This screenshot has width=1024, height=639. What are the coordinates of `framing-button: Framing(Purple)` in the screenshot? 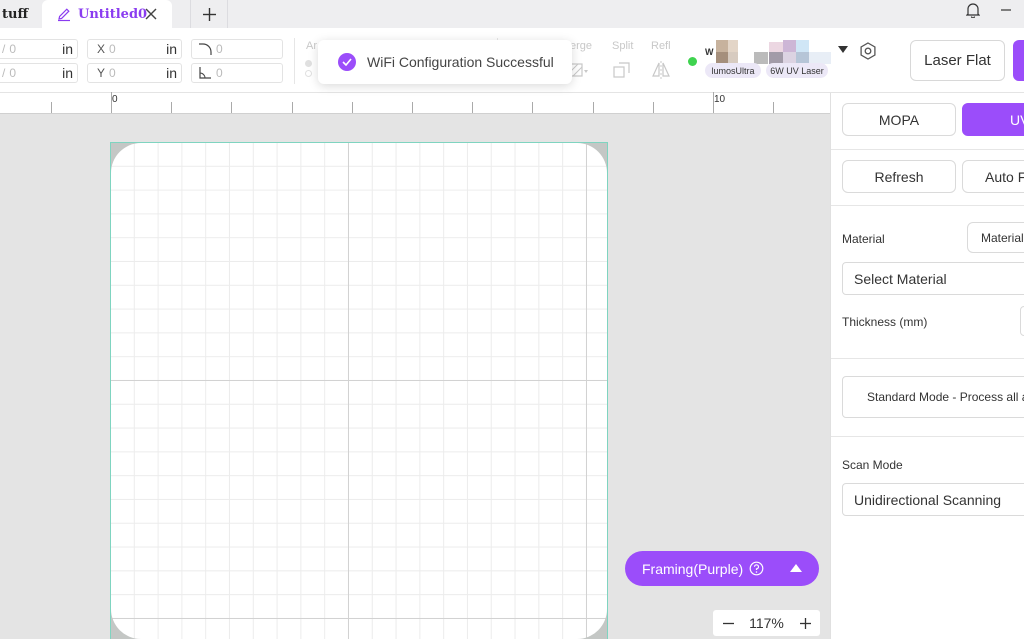 It's located at (722, 568).